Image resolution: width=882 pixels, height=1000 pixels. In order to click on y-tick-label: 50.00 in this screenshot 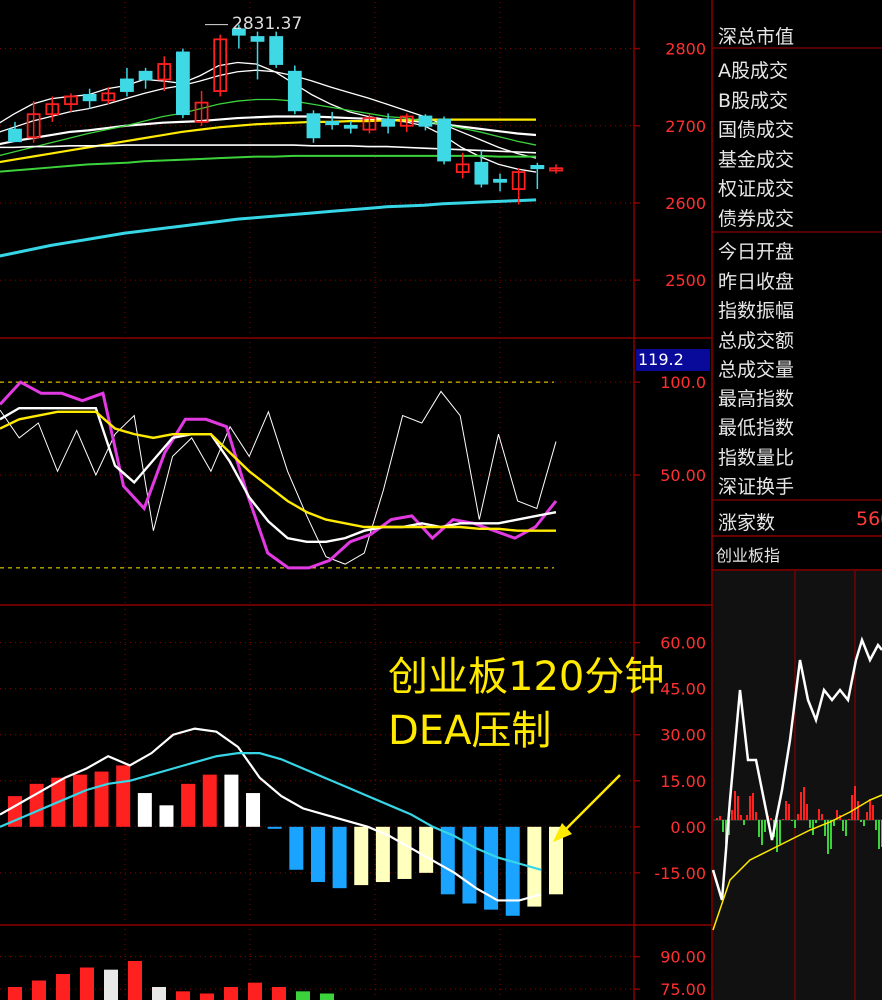, I will do `click(683, 475)`.